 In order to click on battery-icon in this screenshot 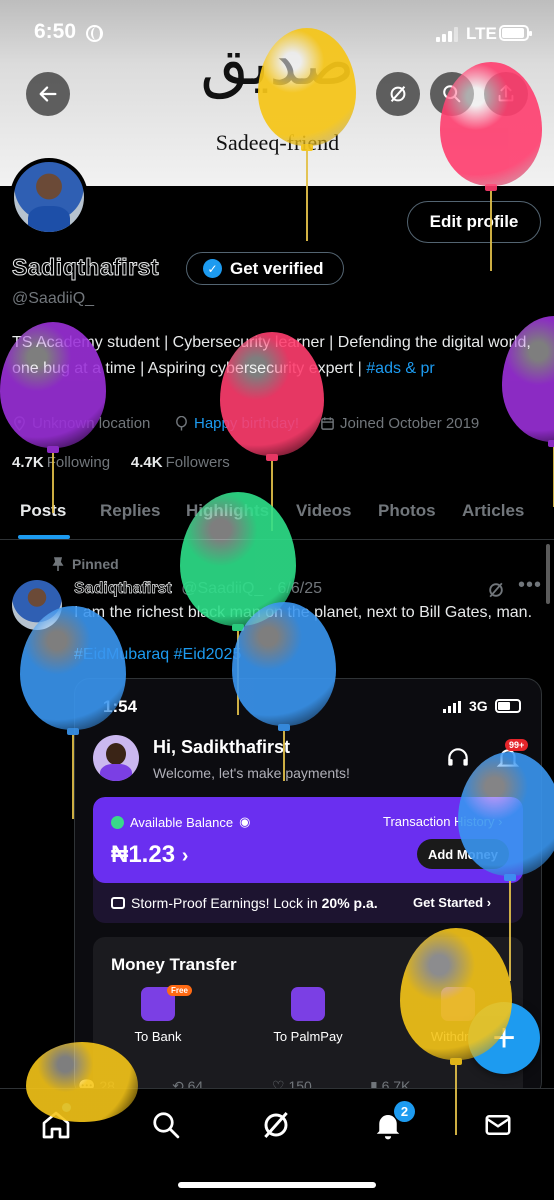, I will do `click(515, 33)`.